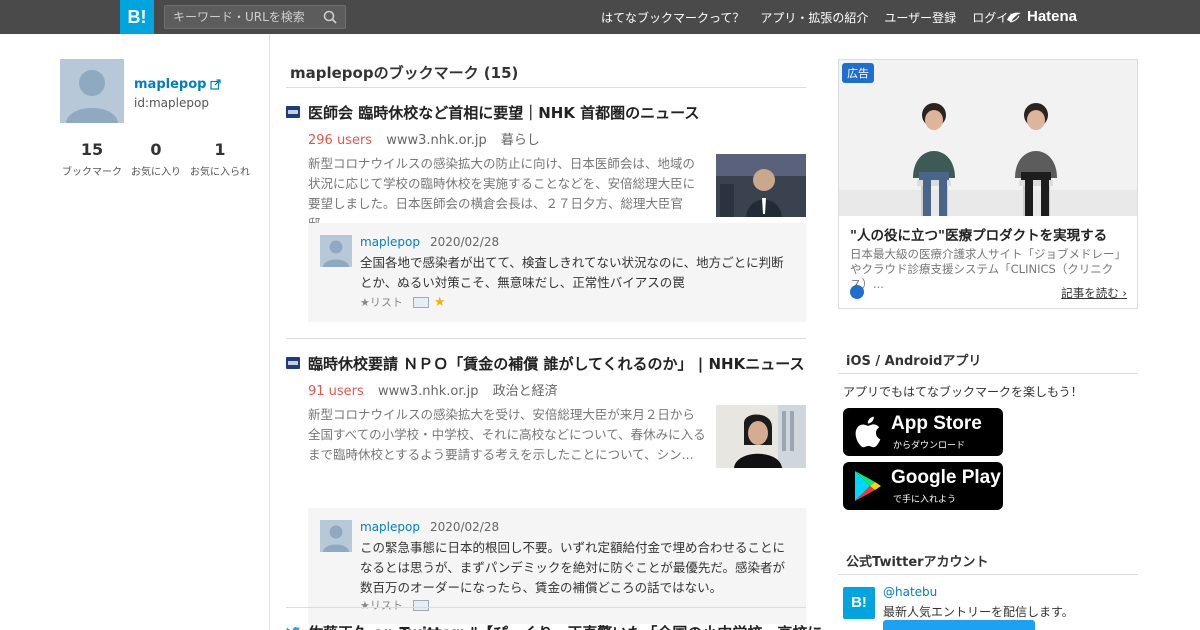  What do you see at coordinates (92, 172) in the screenshot?
I see `stat-label: ブックマーク` at bounding box center [92, 172].